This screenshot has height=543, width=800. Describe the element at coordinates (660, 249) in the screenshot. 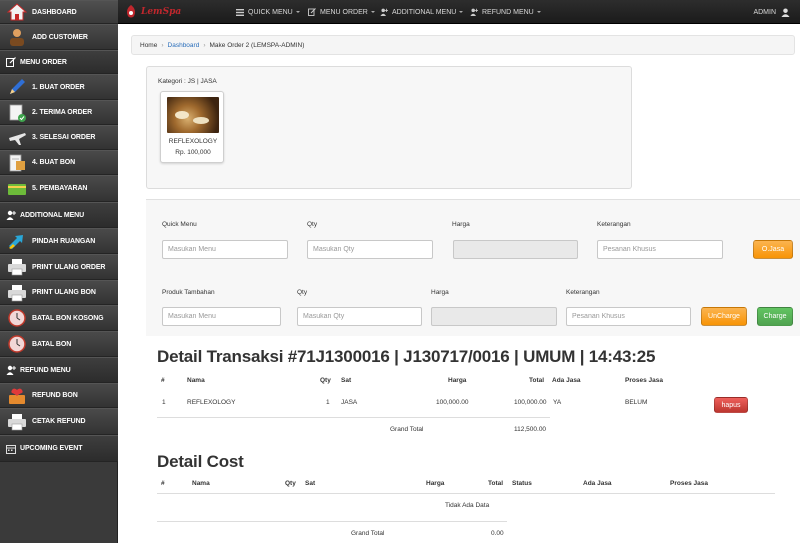

I see `keterangan-input` at that location.